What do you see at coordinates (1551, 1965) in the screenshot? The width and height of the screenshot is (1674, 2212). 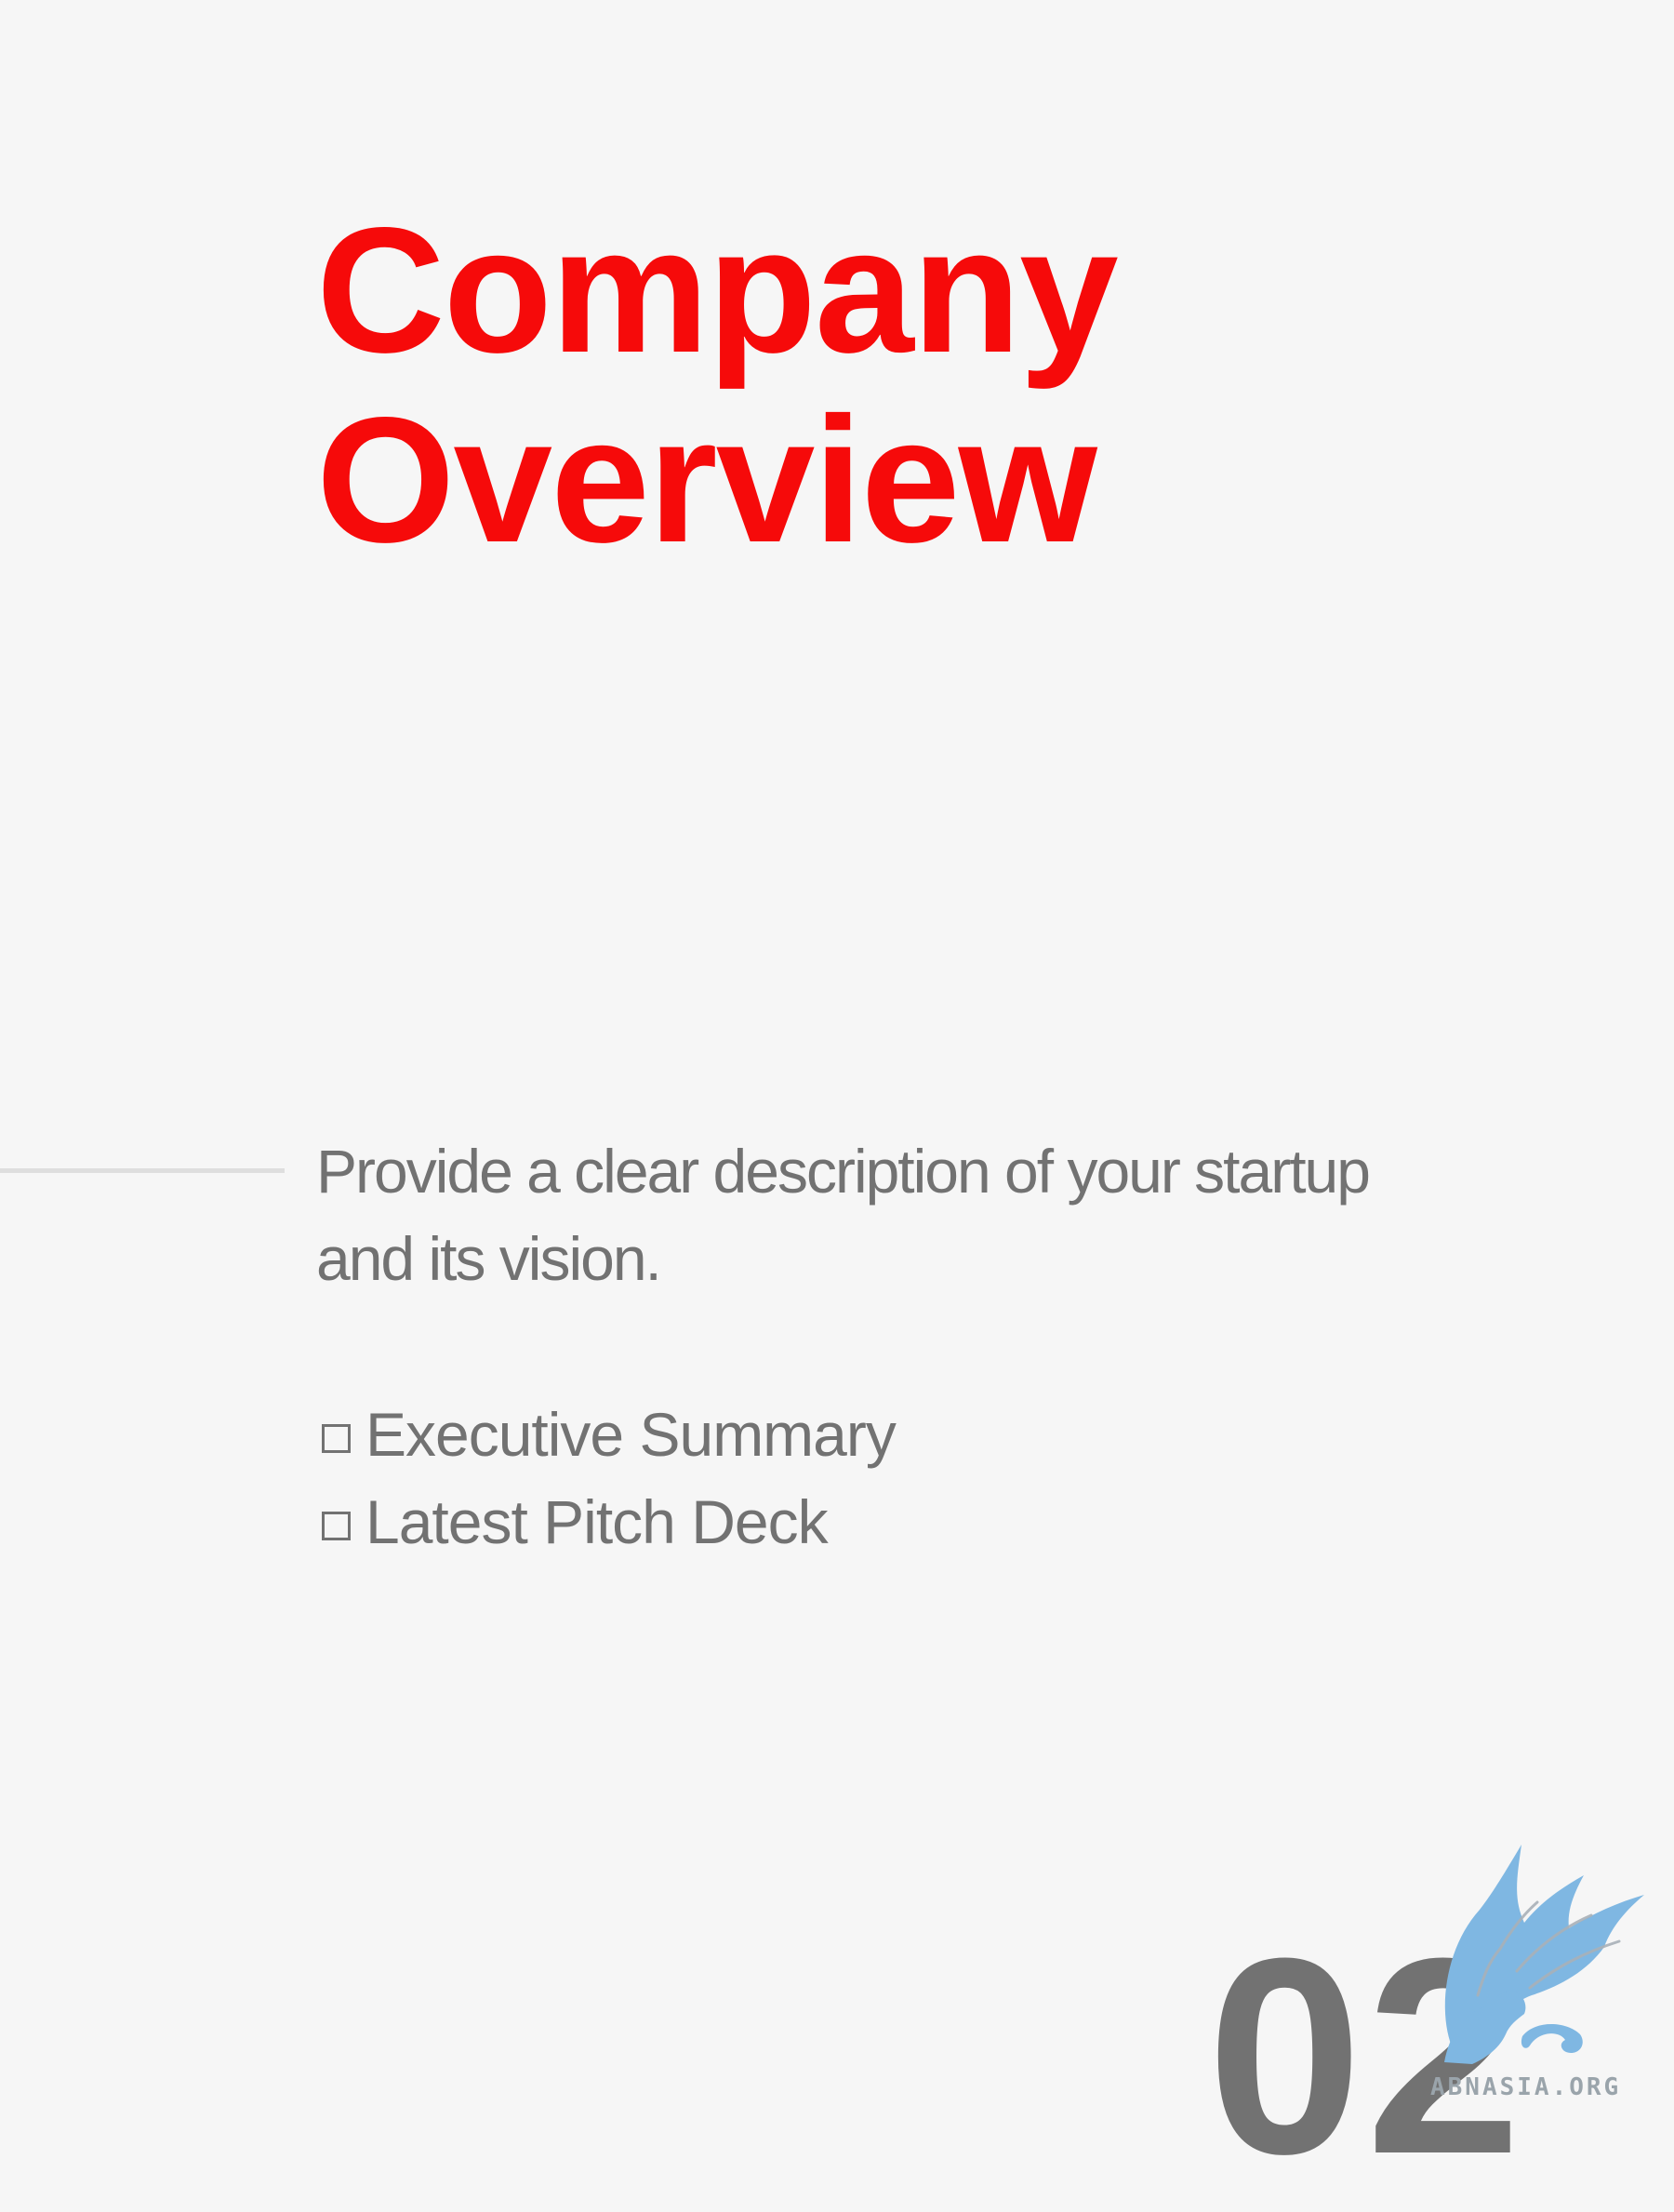 I see `griffin-logo-icon` at bounding box center [1551, 1965].